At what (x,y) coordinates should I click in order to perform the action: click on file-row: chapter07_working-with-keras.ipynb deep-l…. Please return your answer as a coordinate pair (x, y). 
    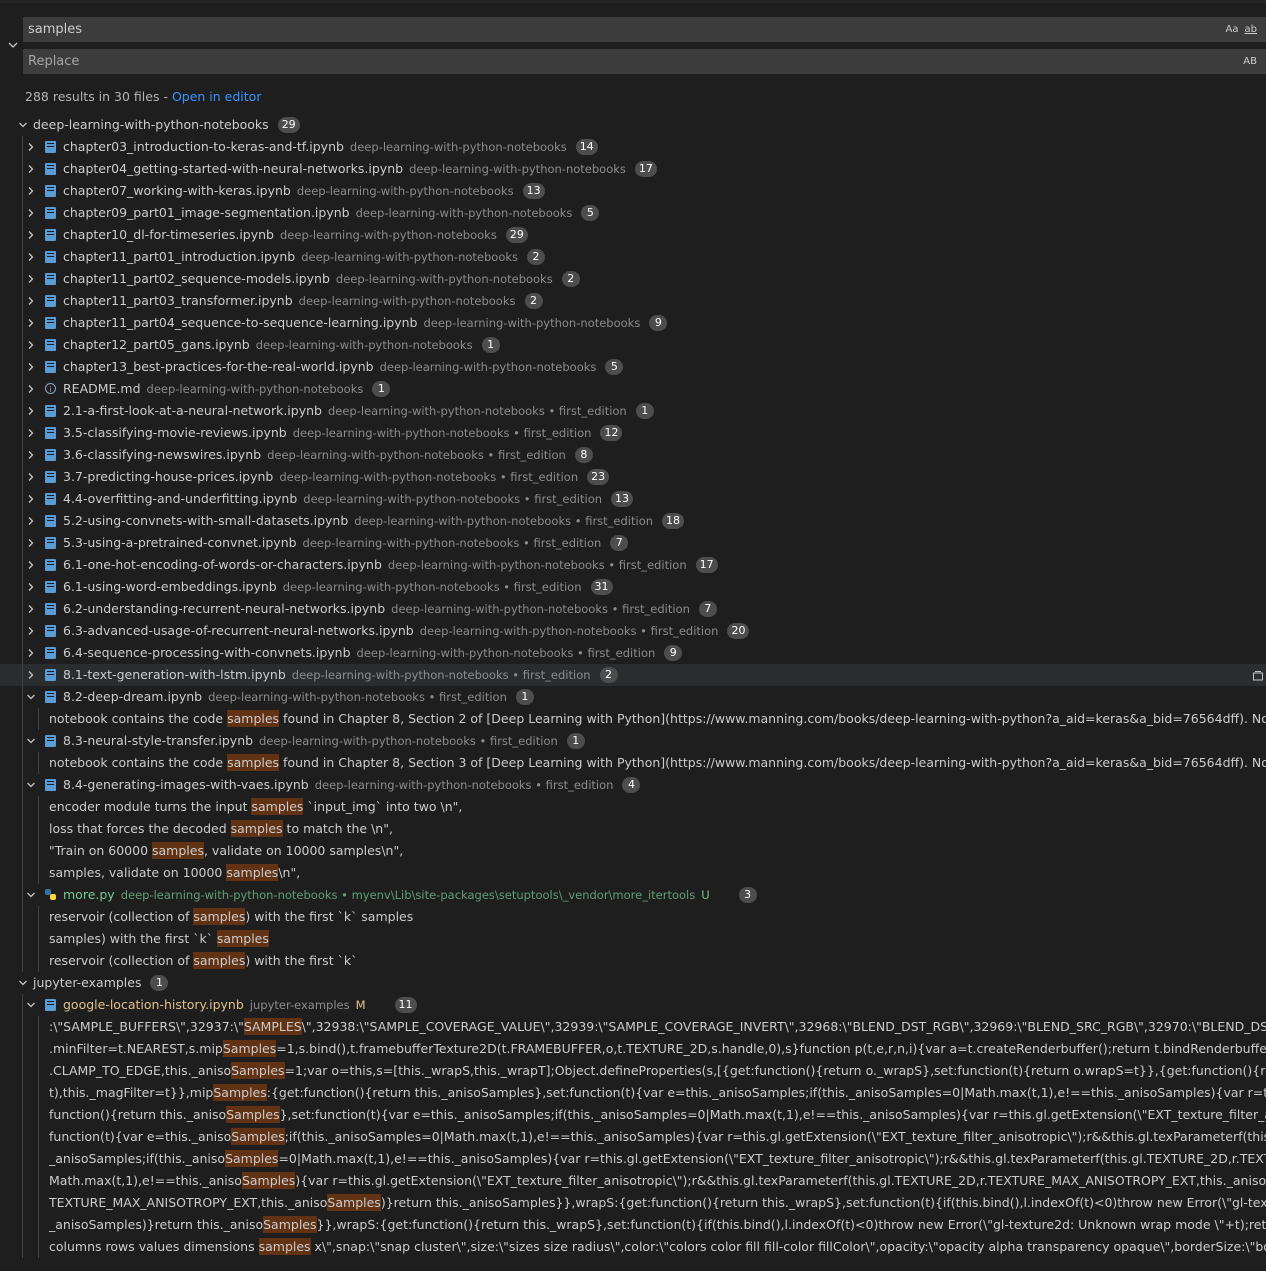
    Looking at the image, I should click on (633, 191).